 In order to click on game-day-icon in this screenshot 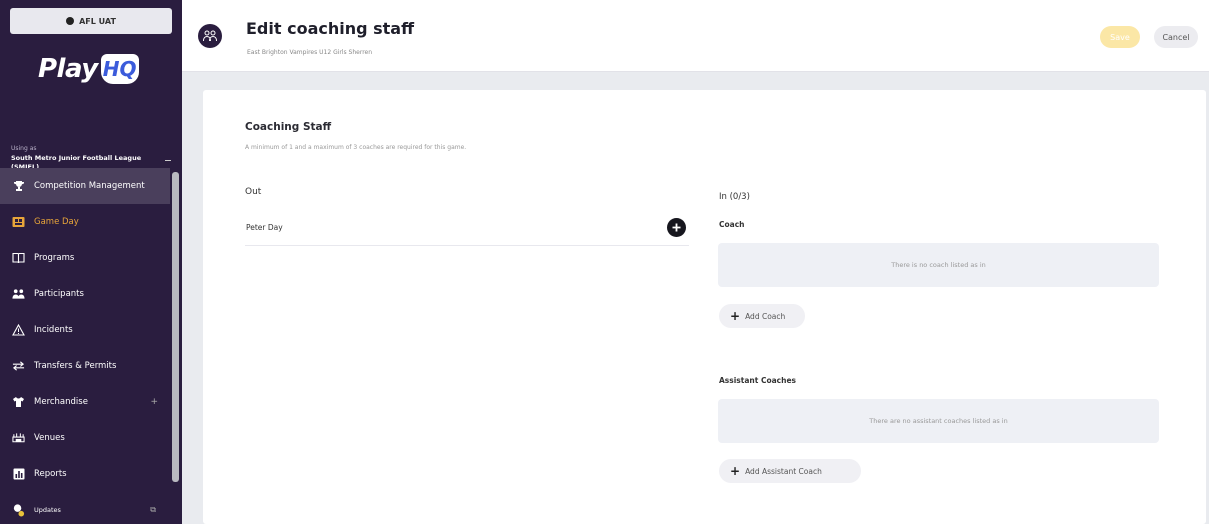, I will do `click(18, 222)`.